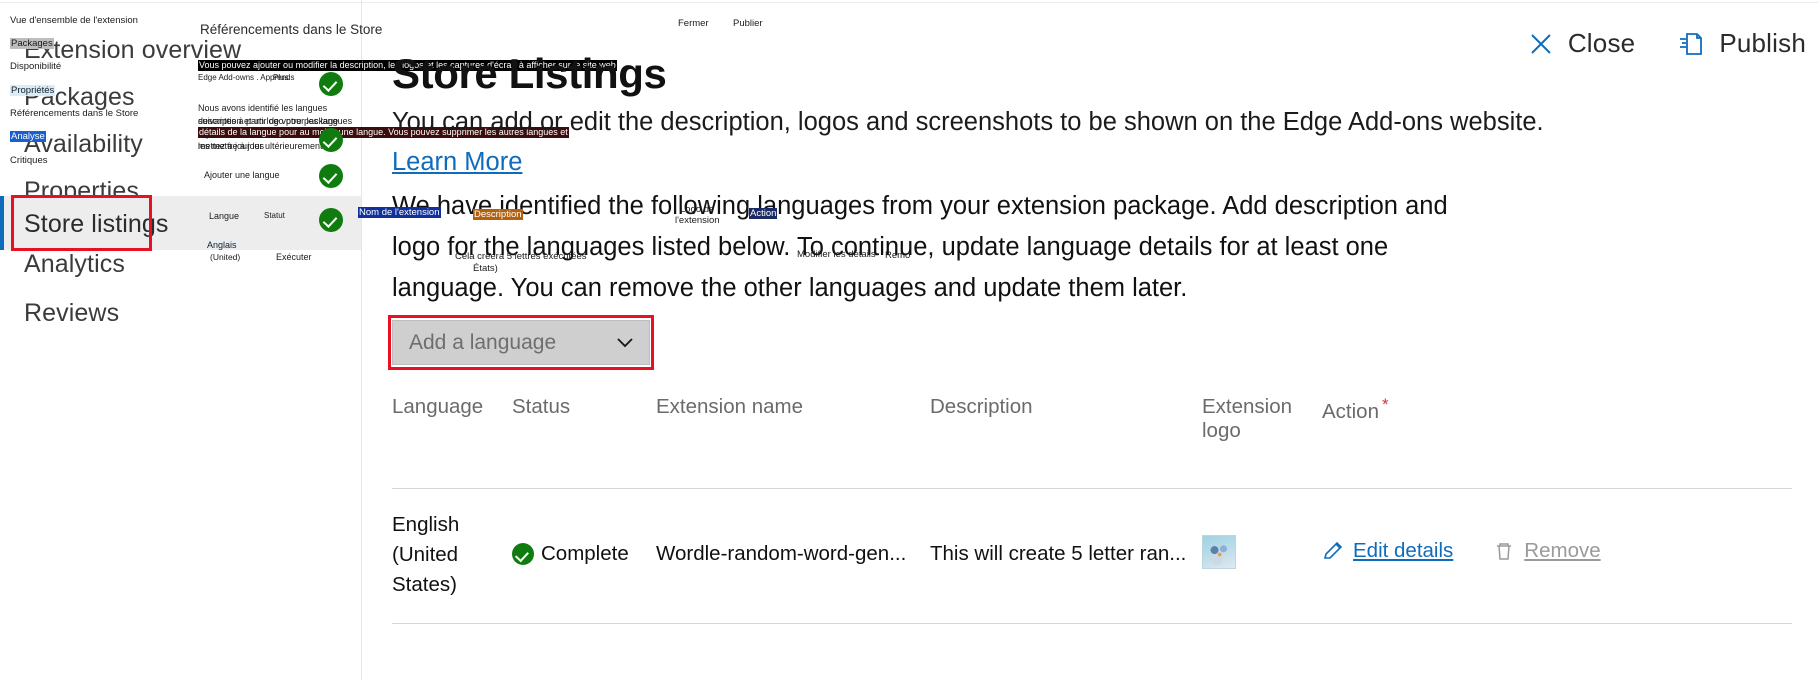  What do you see at coordinates (748, 23) in the screenshot?
I see `fr-publish-label: Publier` at bounding box center [748, 23].